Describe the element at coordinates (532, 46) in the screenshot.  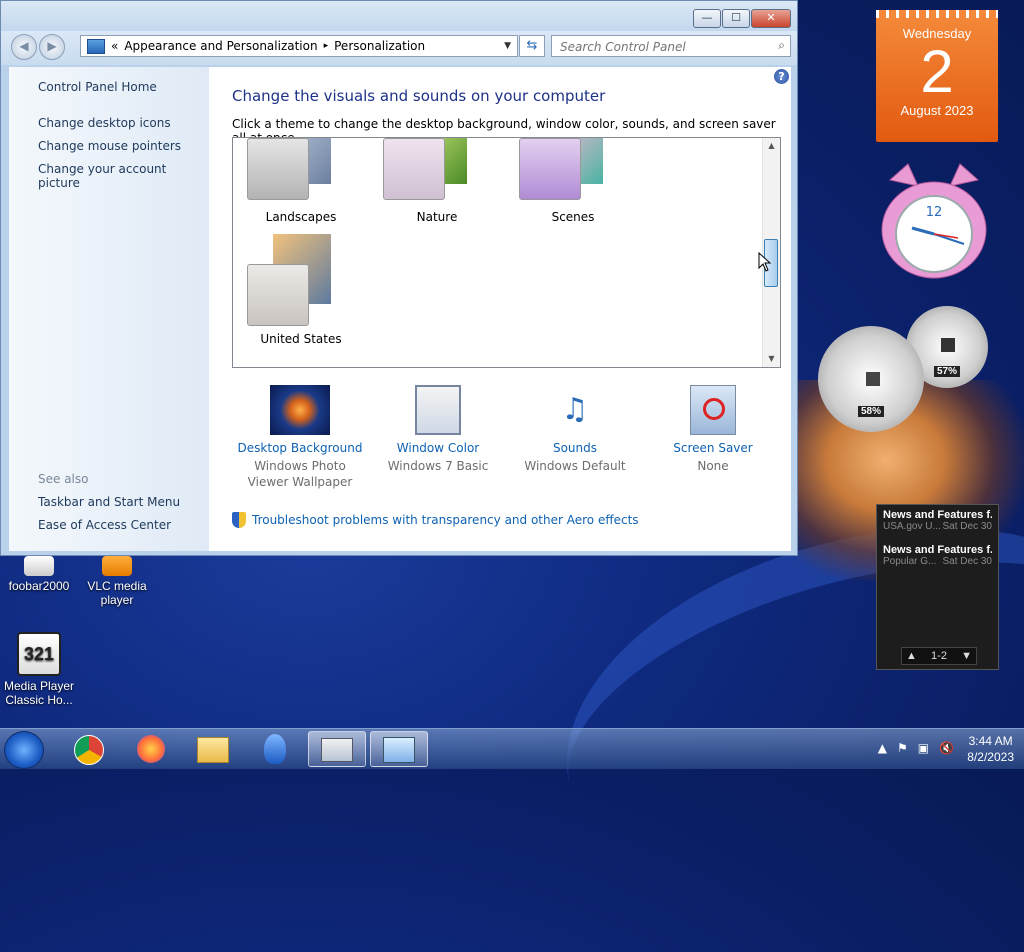
I see `refresh-button: ⇆` at that location.